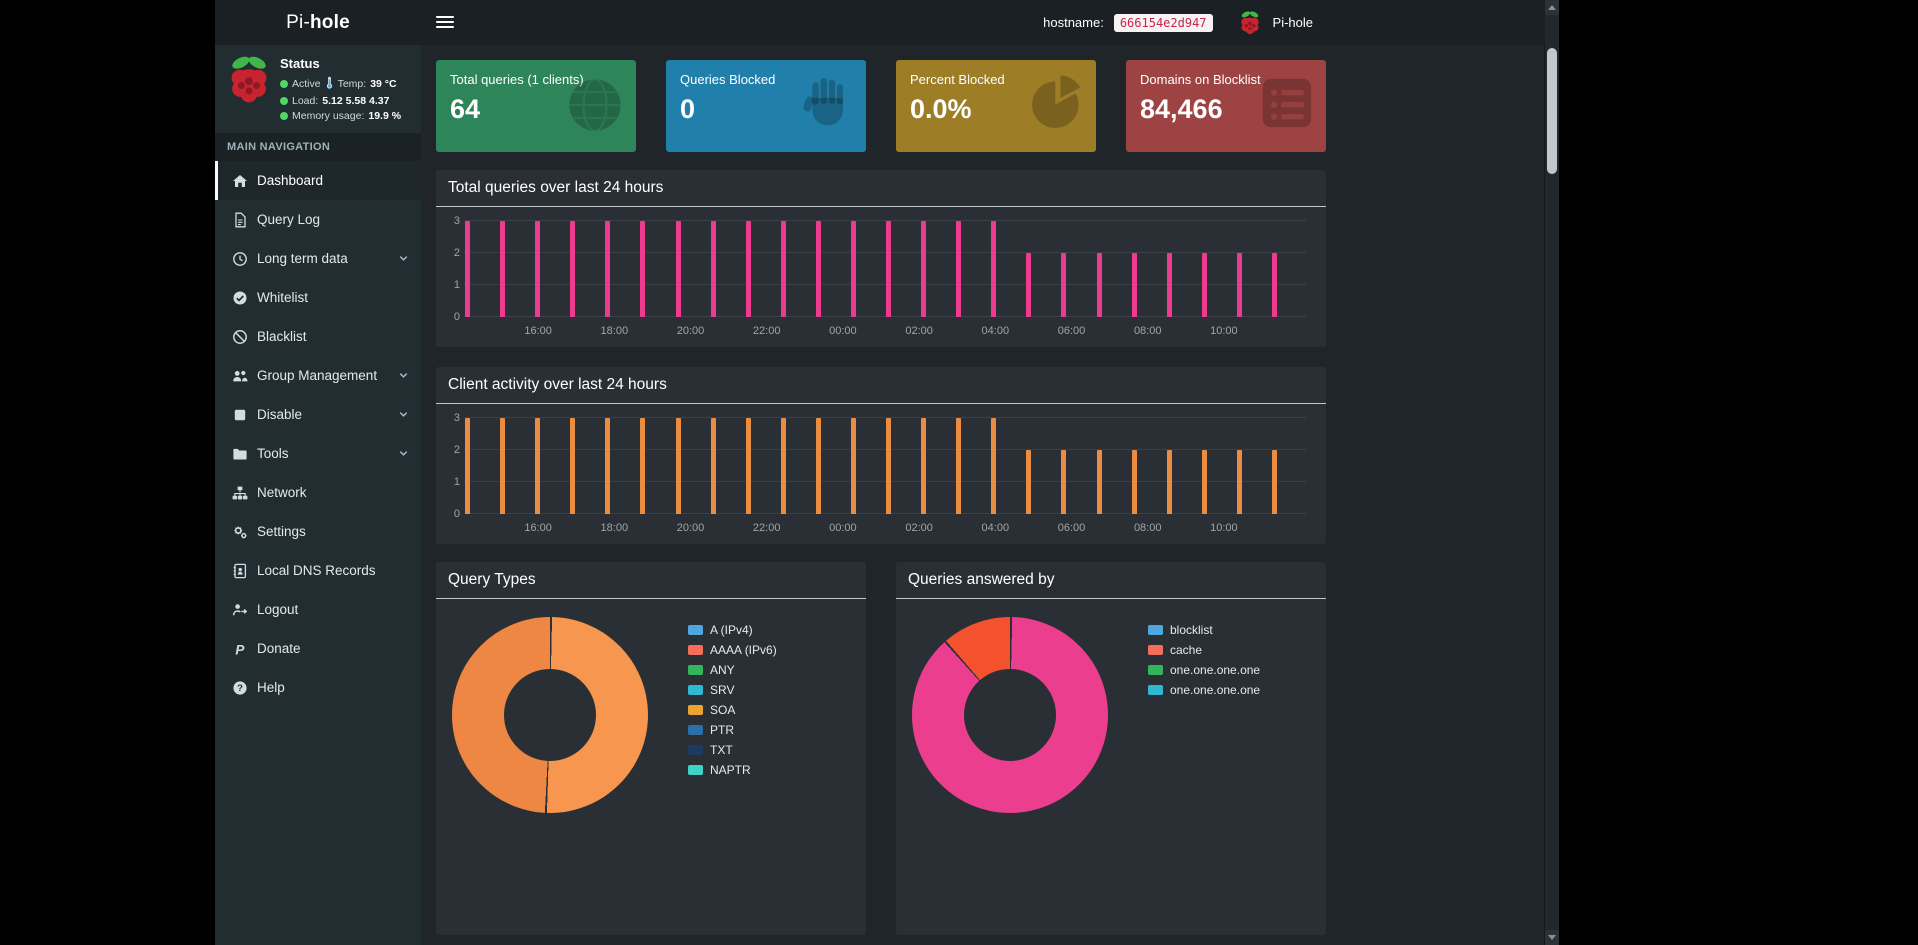 The height and width of the screenshot is (945, 1918). What do you see at coordinates (271, 687) in the screenshot?
I see `sidebar-item-label: Help` at bounding box center [271, 687].